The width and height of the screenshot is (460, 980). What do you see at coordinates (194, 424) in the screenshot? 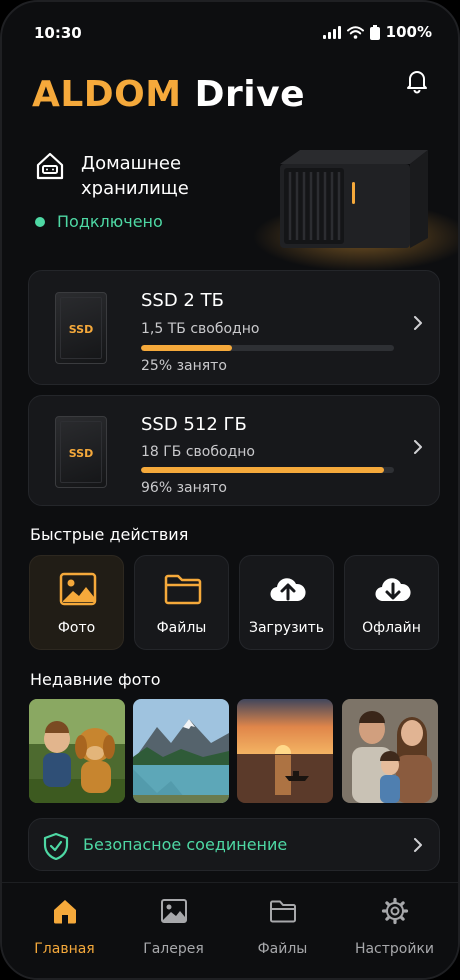
I see `drive-name: SSD 512 ГБ` at bounding box center [194, 424].